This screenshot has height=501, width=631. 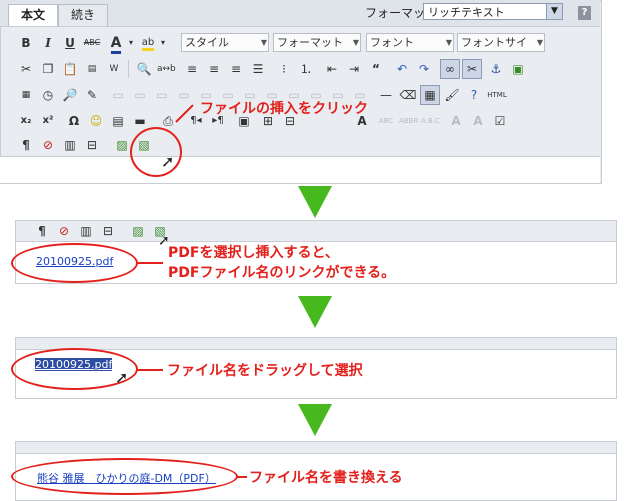 I want to click on italic-icon: I, so click(x=48, y=43).